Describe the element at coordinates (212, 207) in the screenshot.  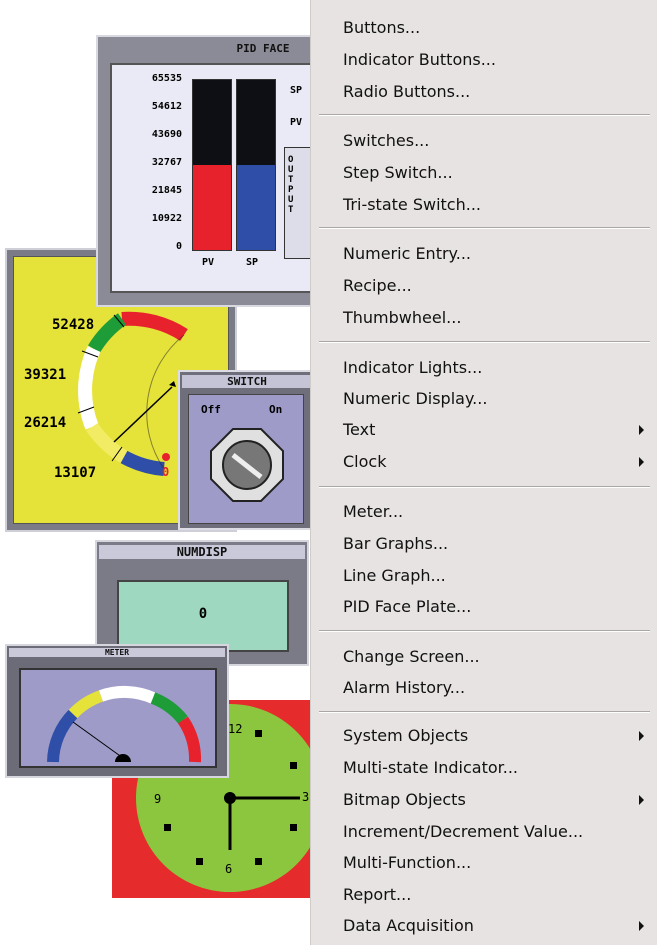
I see `pid-pv-fill` at that location.